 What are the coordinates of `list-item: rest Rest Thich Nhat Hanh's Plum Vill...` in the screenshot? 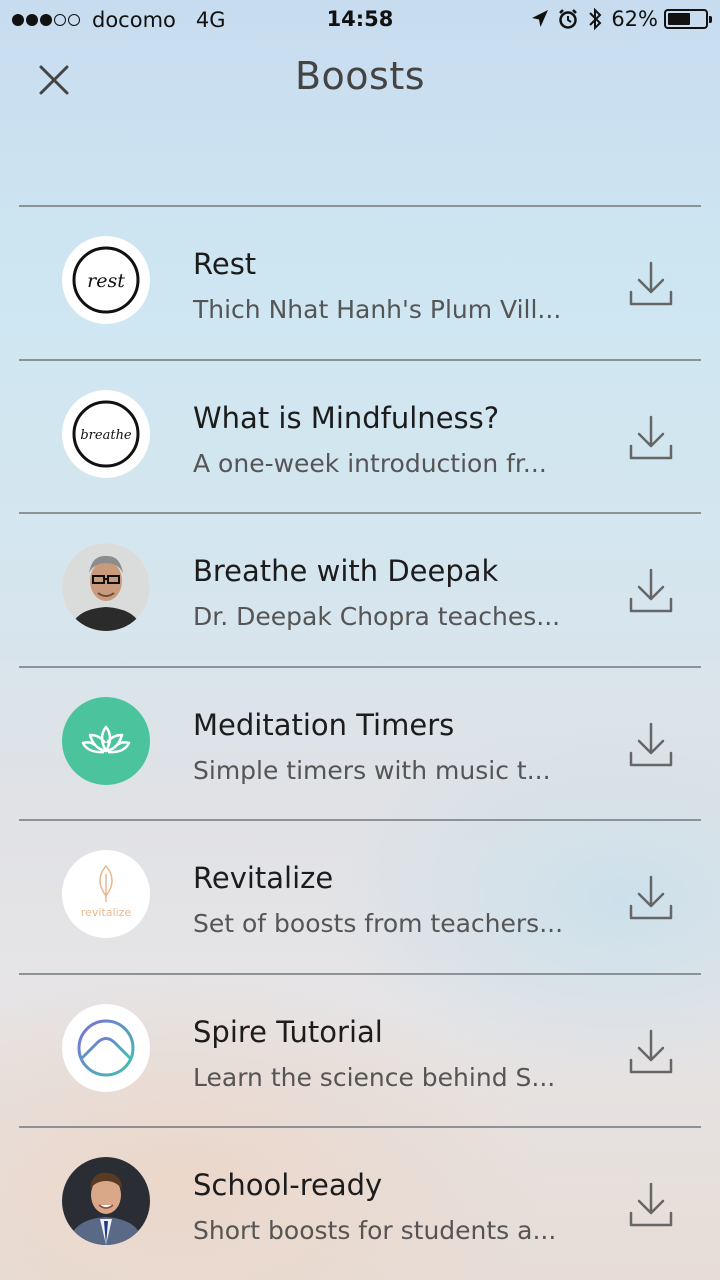 It's located at (360, 282).